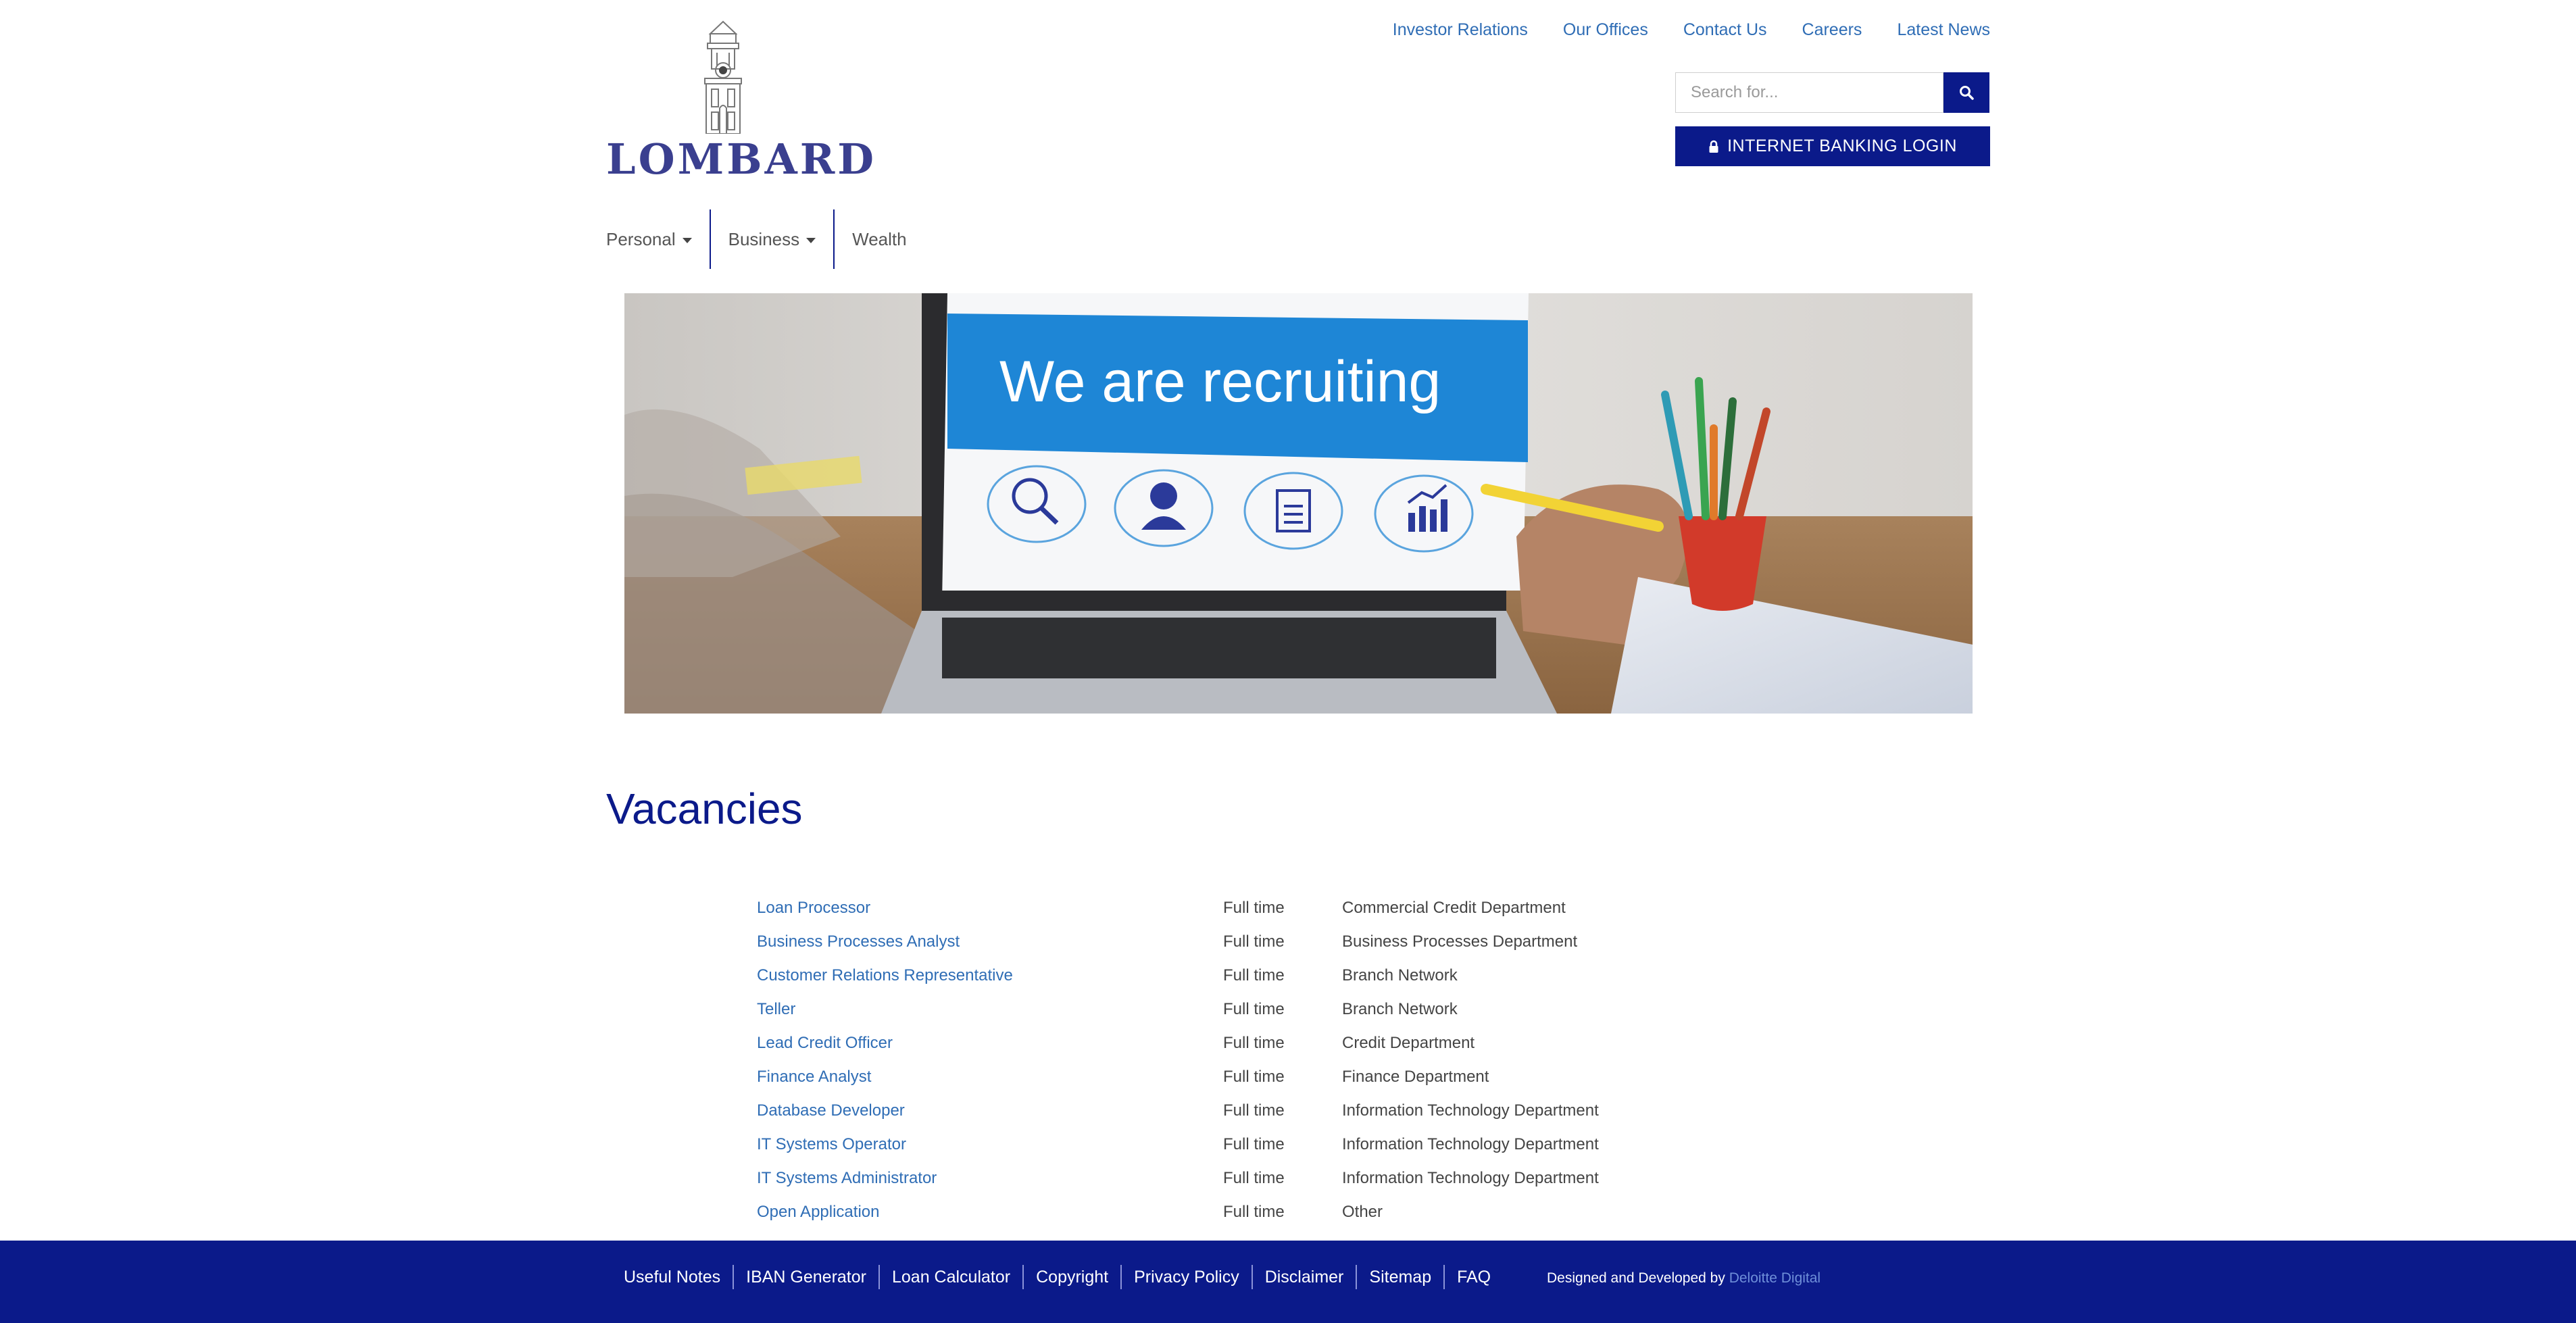  I want to click on hero-headline: We are recruiting, so click(1220, 381).